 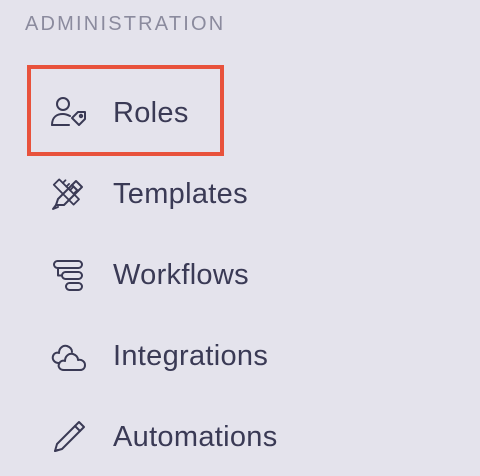 What do you see at coordinates (191, 355) in the screenshot?
I see `nav-label-integrations: Integrations` at bounding box center [191, 355].